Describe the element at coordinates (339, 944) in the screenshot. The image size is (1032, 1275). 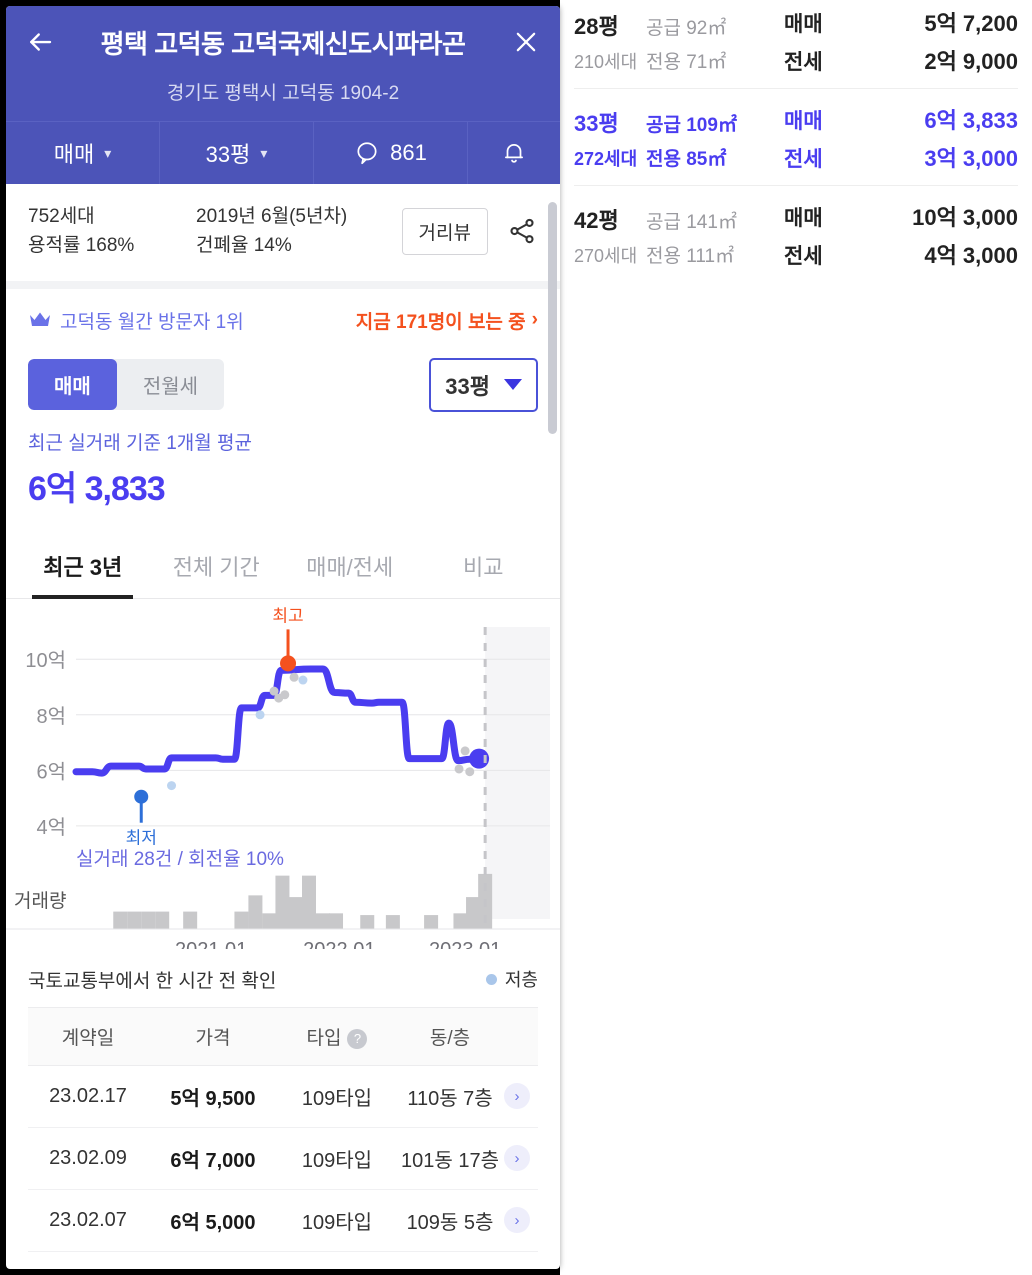
I see `svg-text: 2022.01` at that location.